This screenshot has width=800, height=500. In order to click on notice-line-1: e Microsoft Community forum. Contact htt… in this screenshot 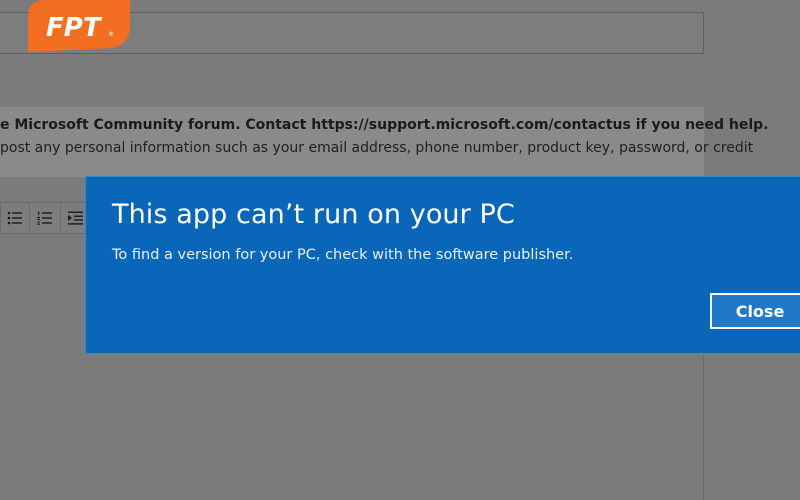, I will do `click(384, 125)`.